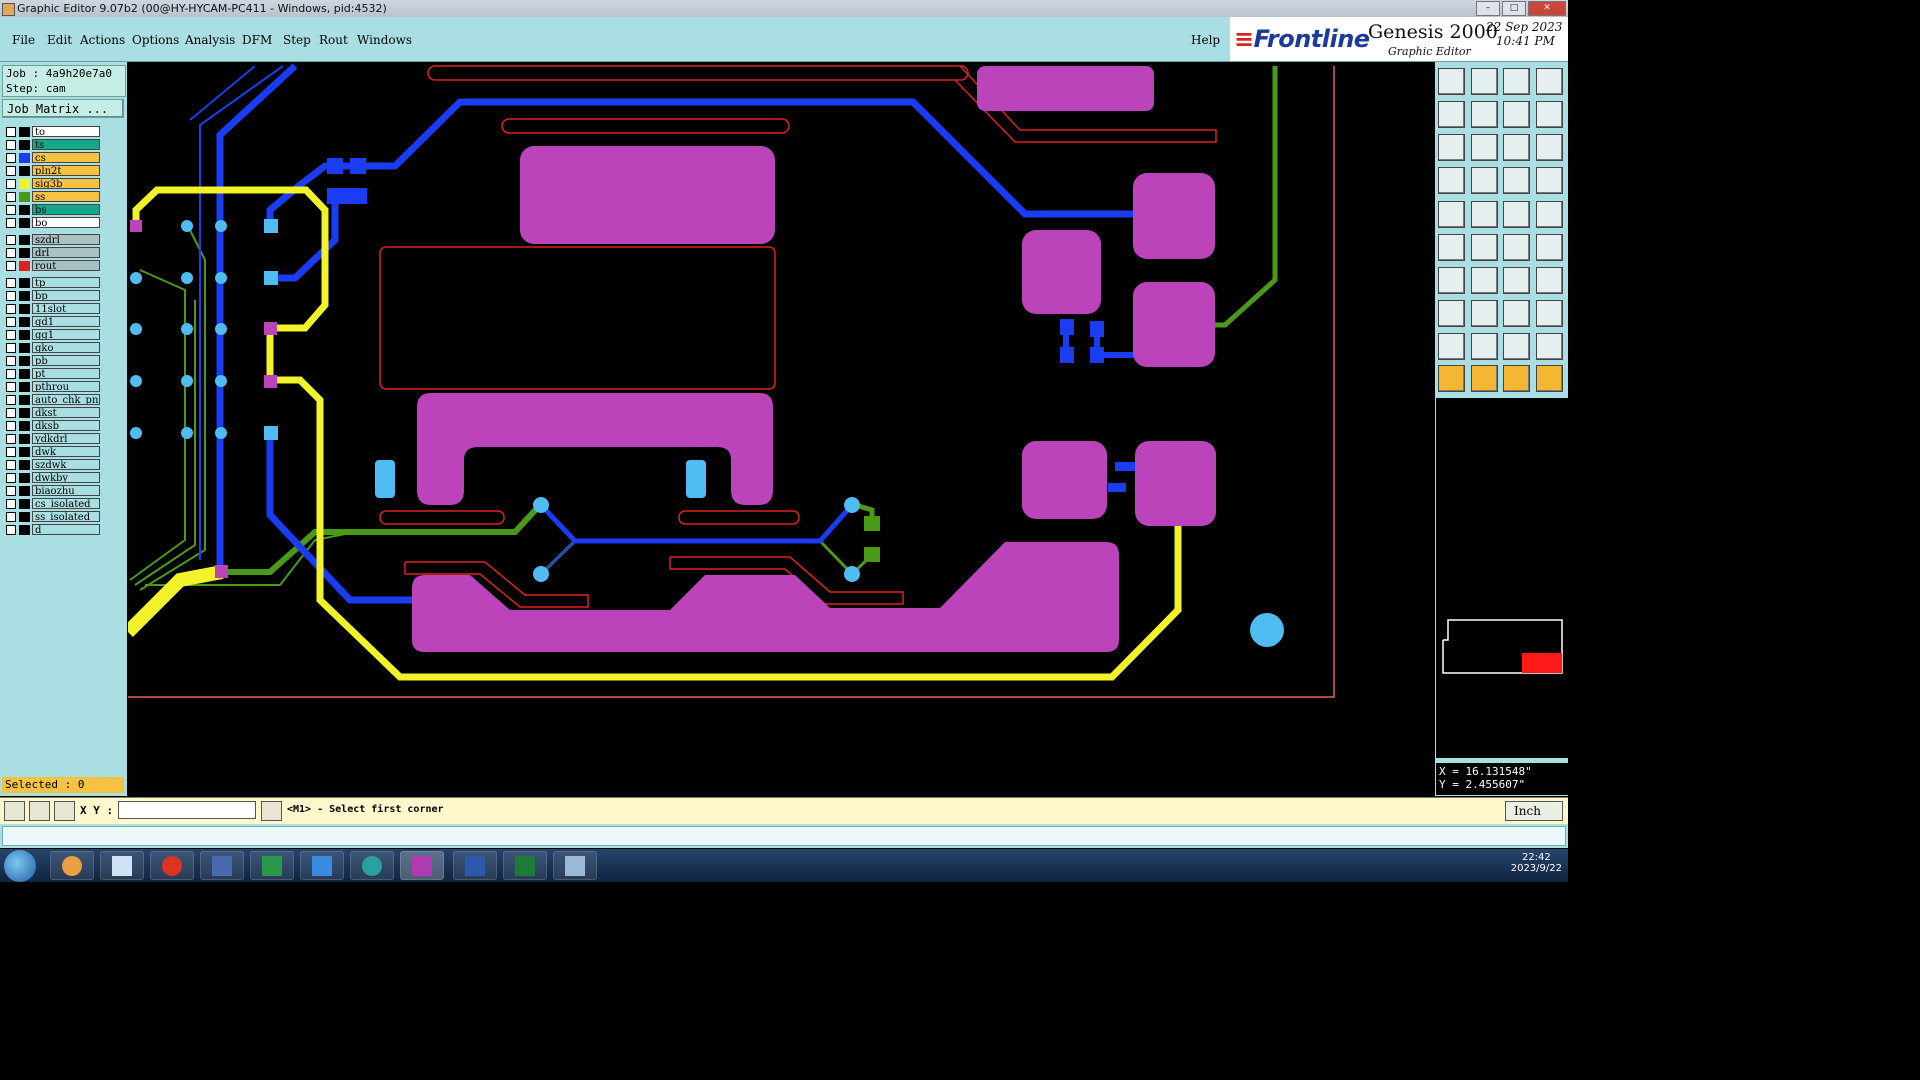 This screenshot has height=1080, width=1920. I want to click on layer-name: pt, so click(66, 373).